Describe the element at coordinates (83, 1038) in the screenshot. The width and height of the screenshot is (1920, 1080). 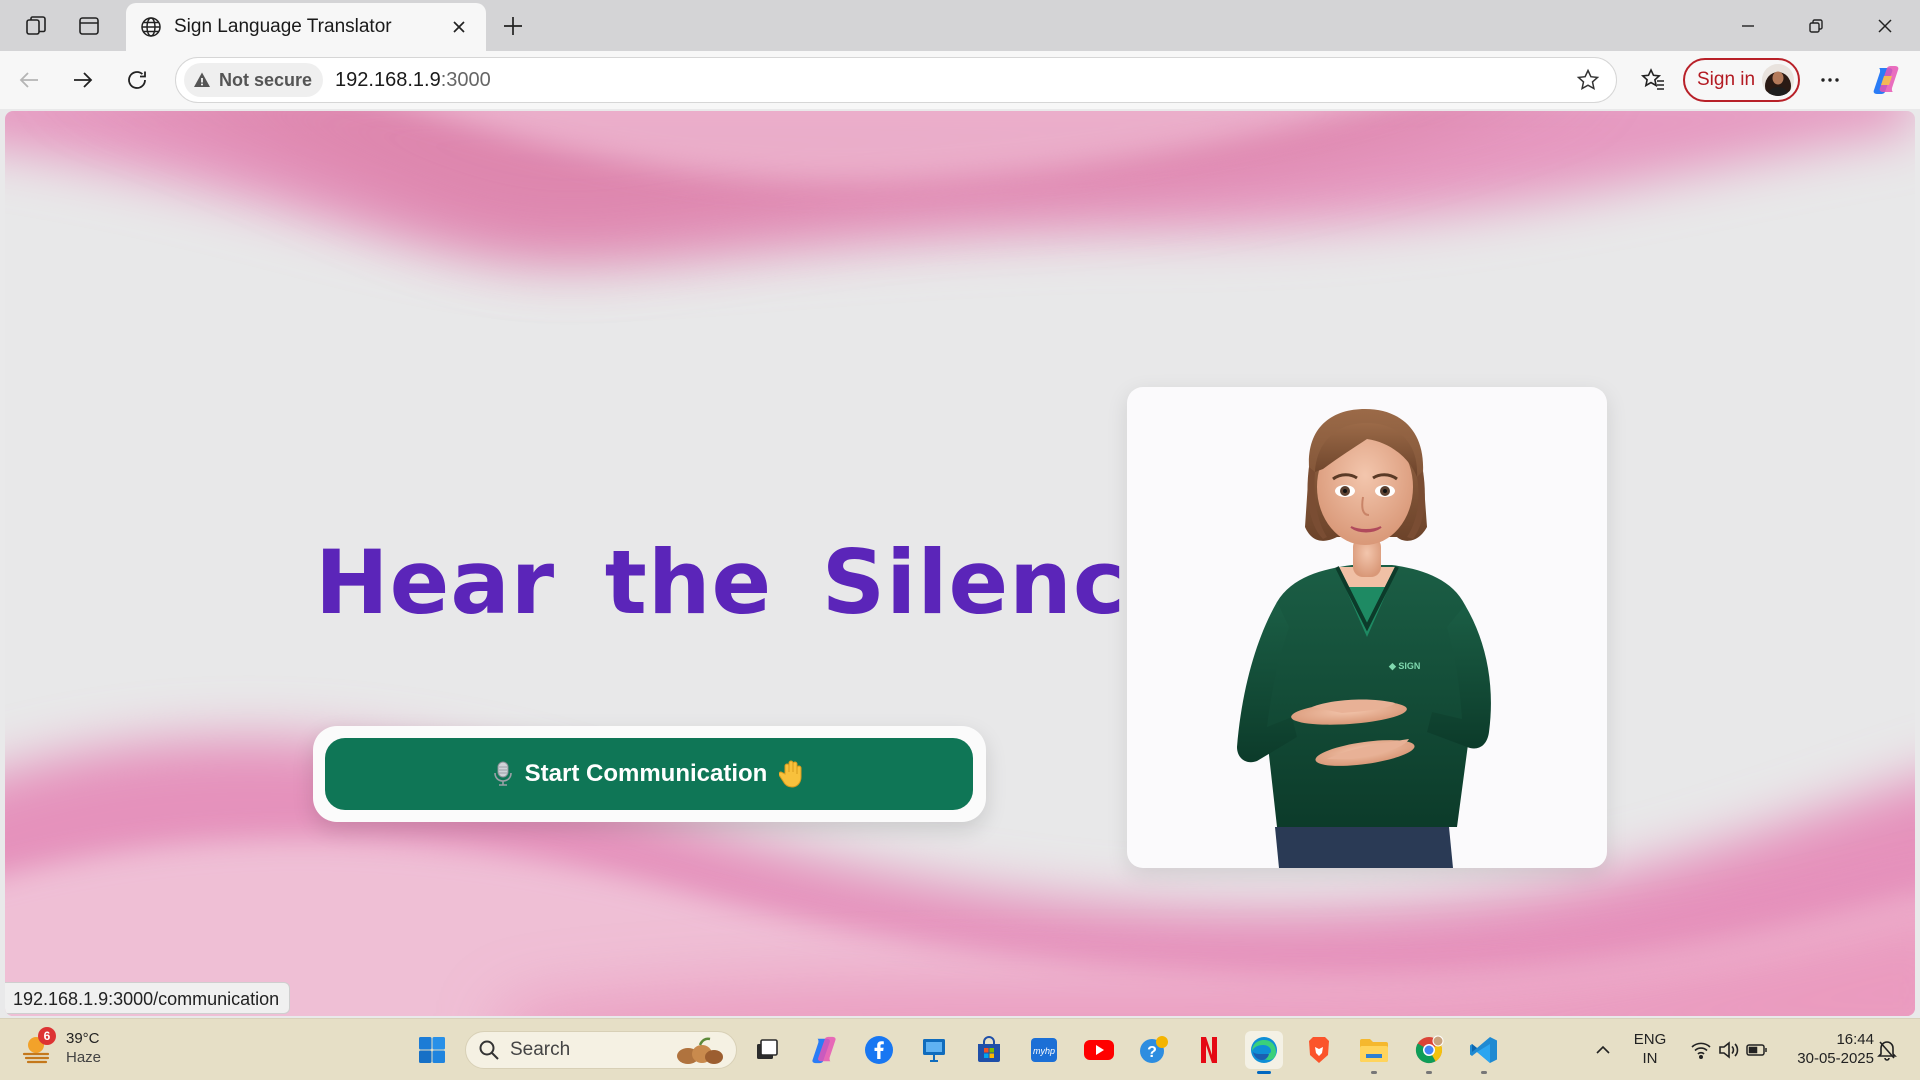
I see `weather-temp: 39°C` at that location.